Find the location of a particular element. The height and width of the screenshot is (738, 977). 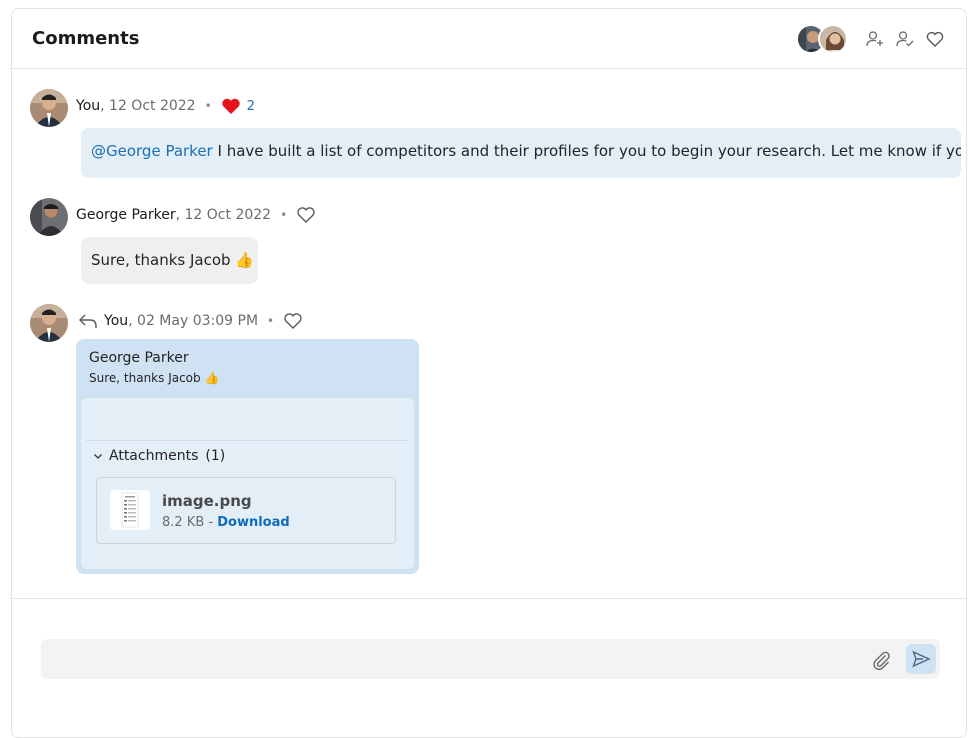

file-thumbnail is located at coordinates (130, 510).